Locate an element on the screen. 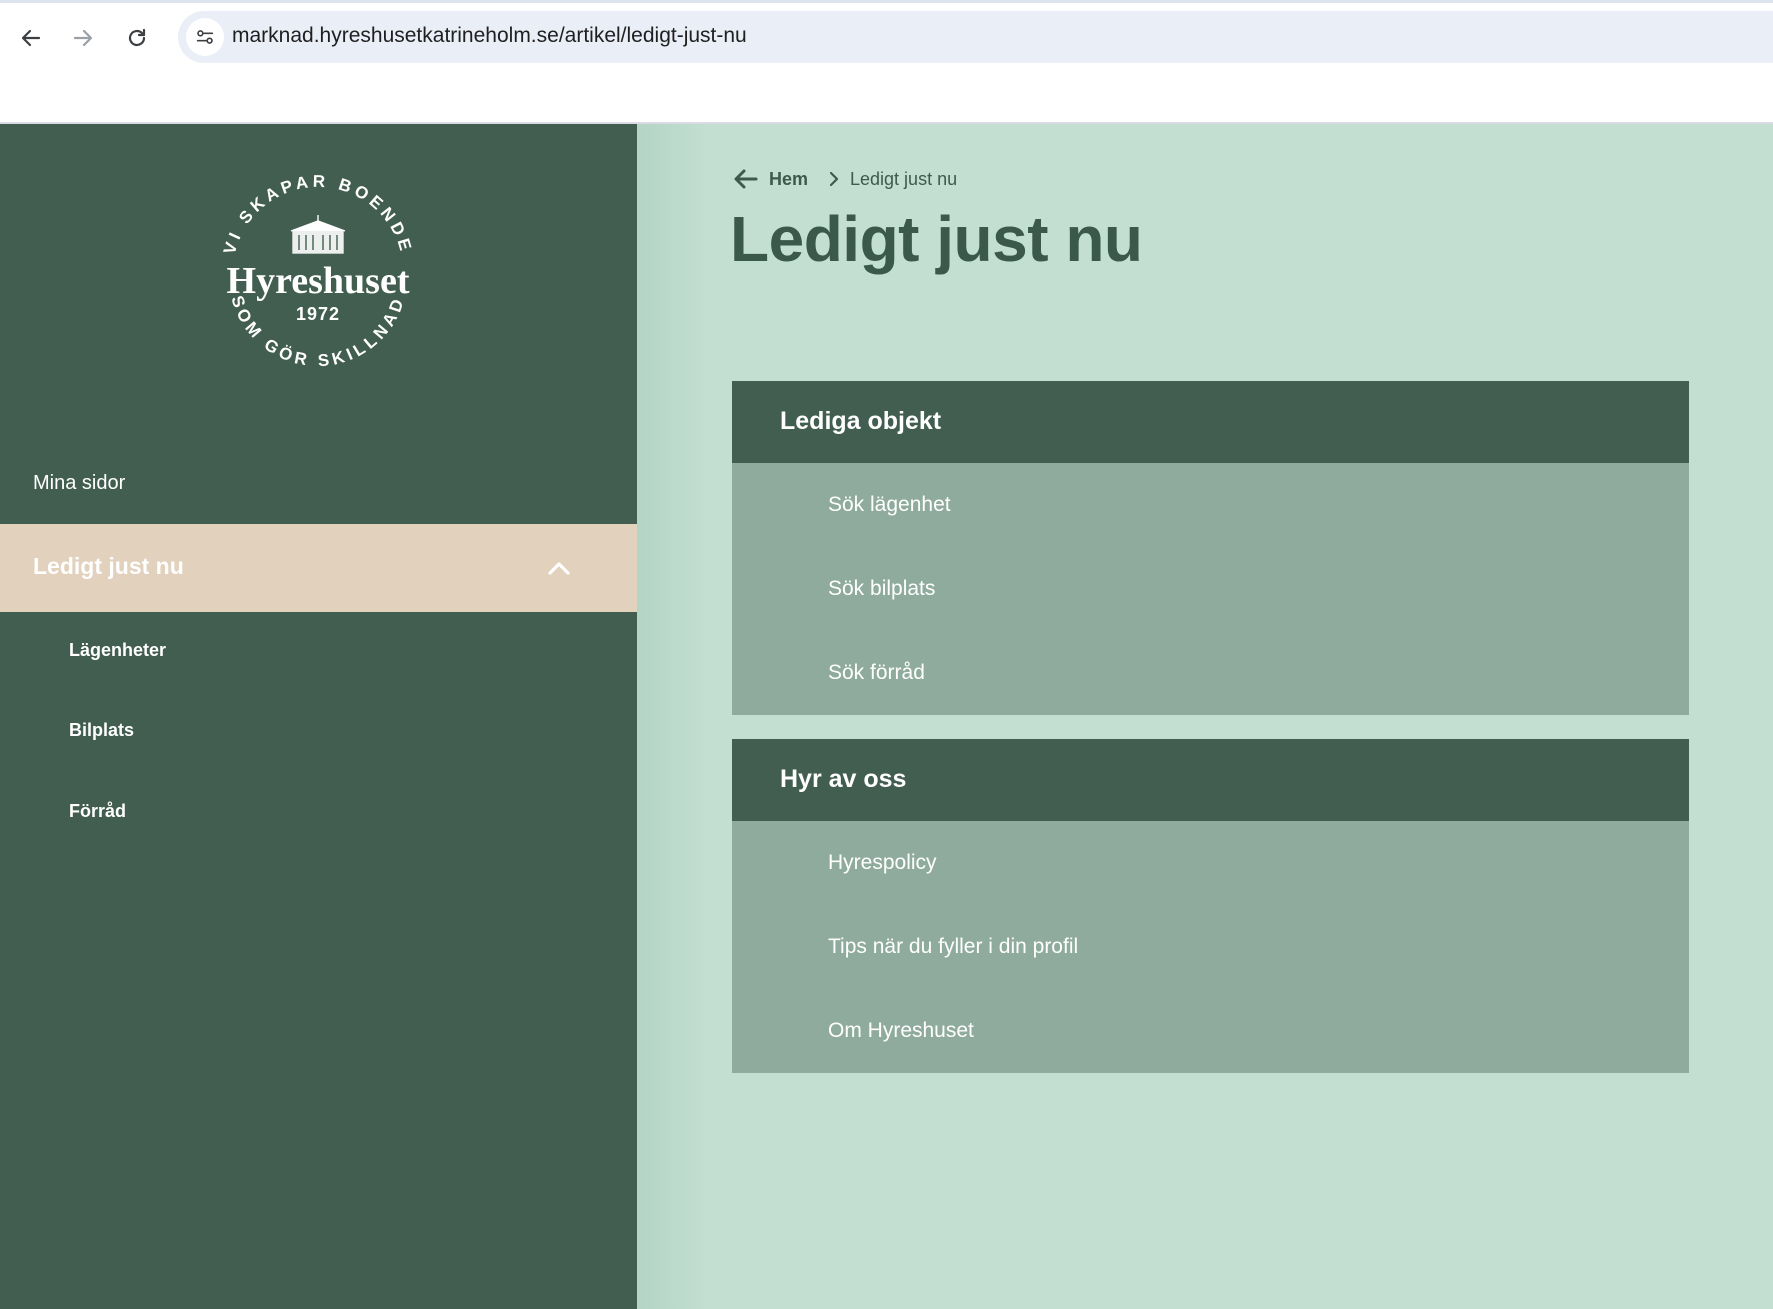 The width and height of the screenshot is (1773, 1309). reload-icon is located at coordinates (137, 37).